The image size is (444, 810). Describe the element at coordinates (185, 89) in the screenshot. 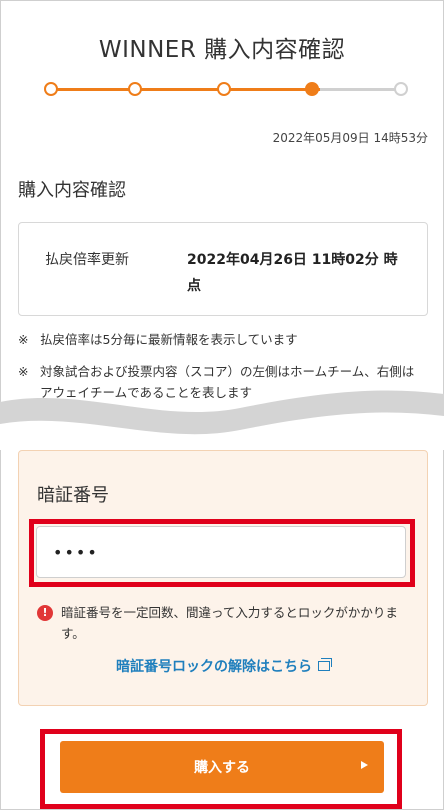

I see `step-line-done` at that location.